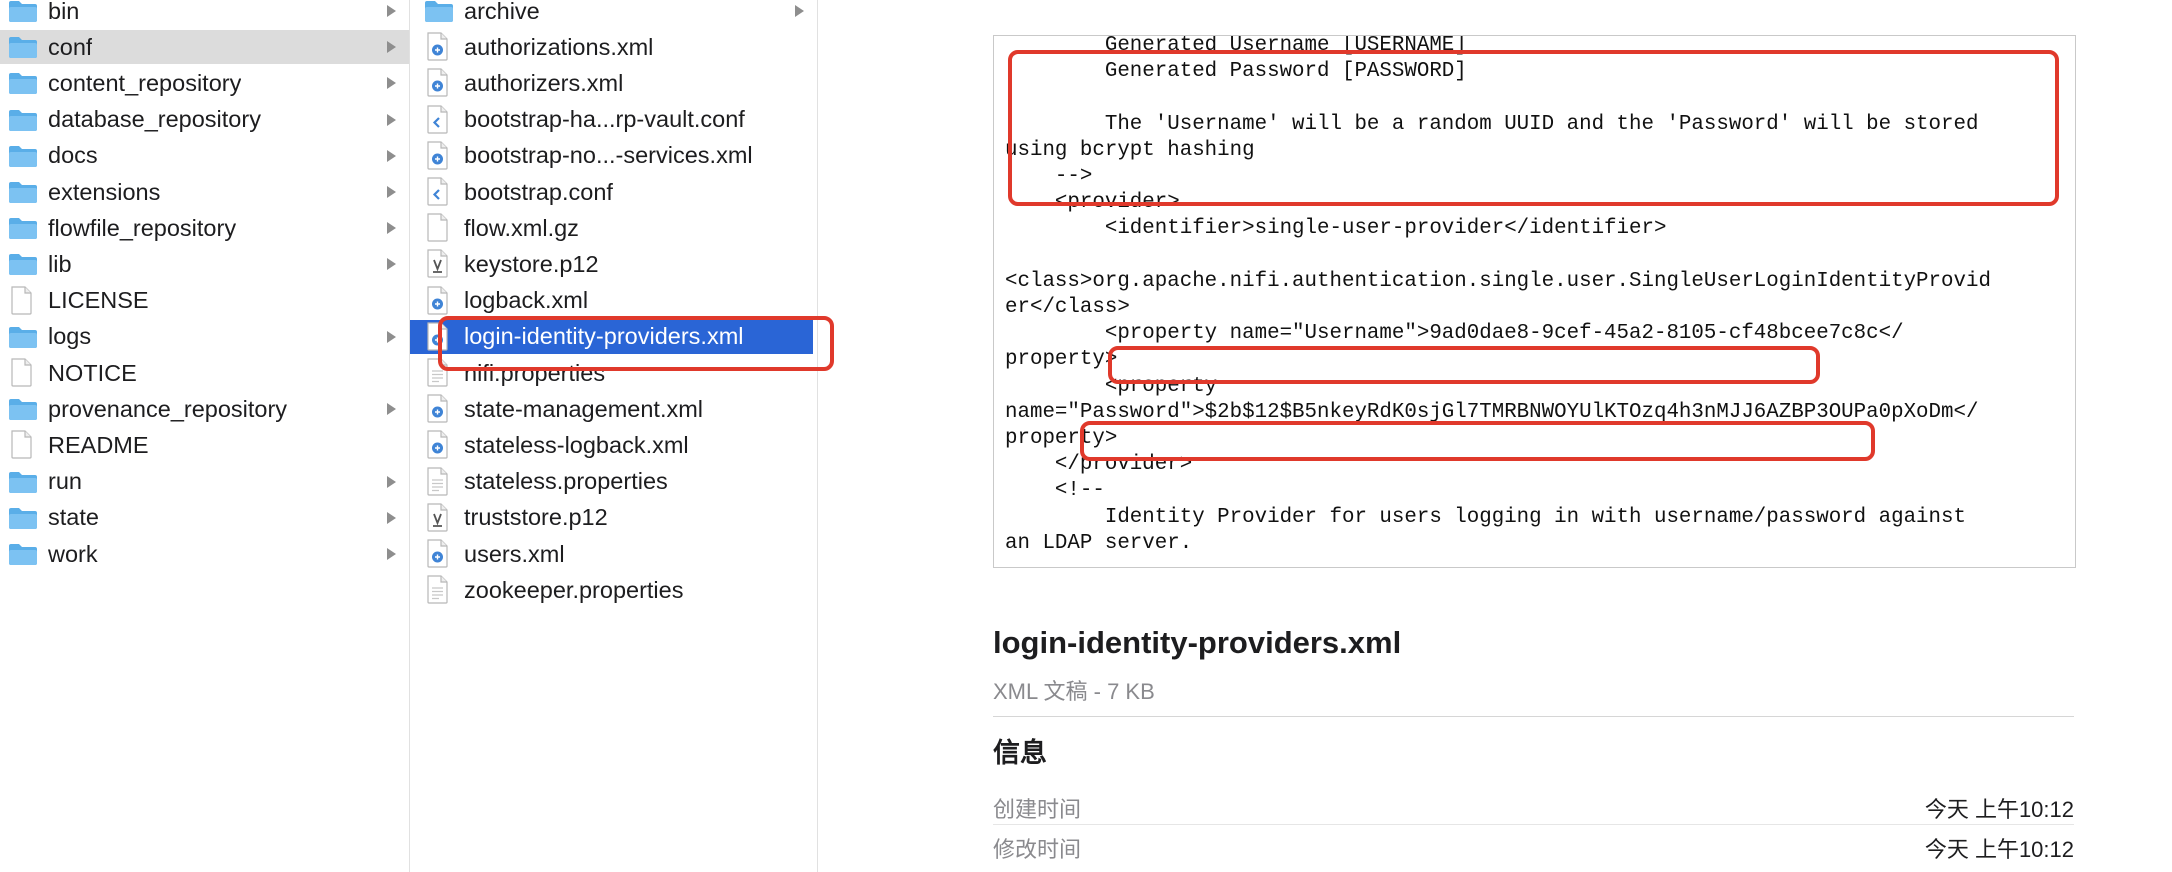 The width and height of the screenshot is (2172, 872). I want to click on folder-row-label: LICENSE, so click(98, 300).